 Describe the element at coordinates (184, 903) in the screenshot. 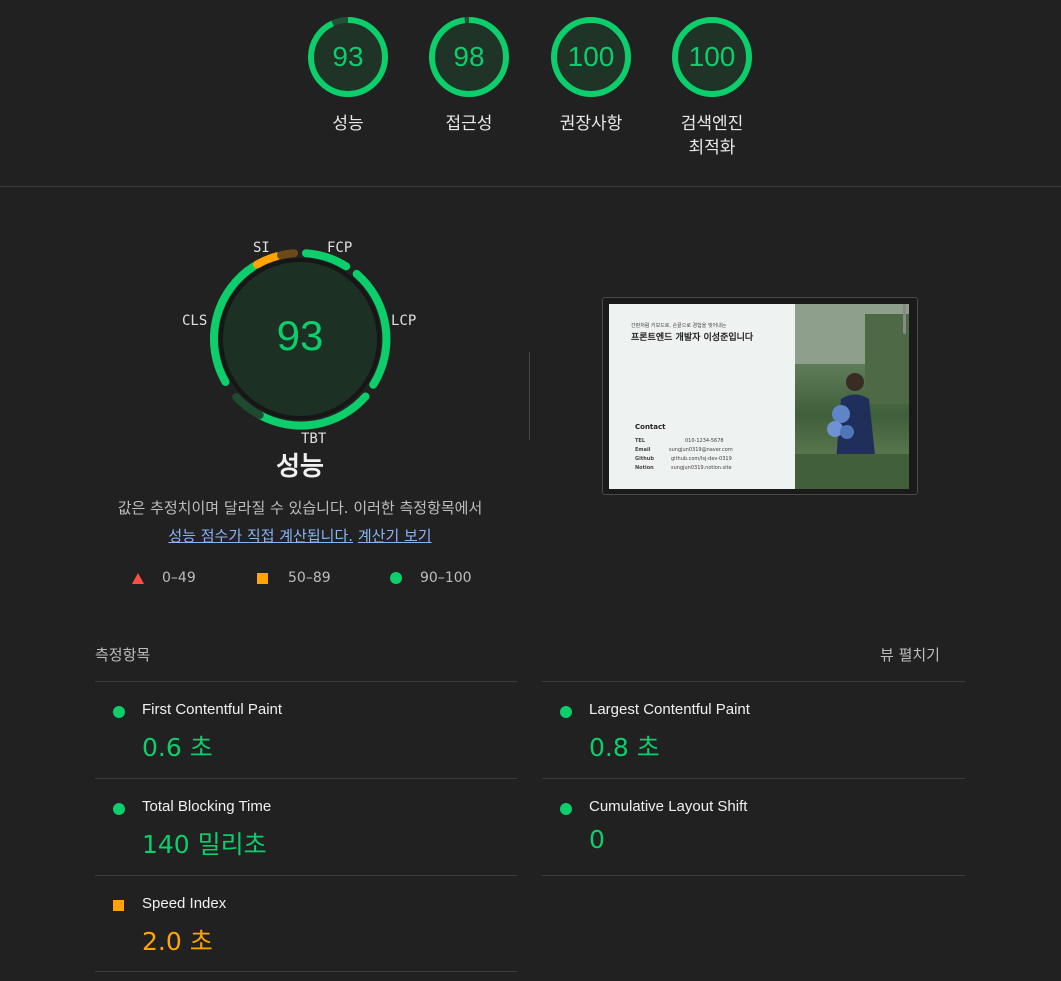

I see `metric-title: Speed Index` at that location.